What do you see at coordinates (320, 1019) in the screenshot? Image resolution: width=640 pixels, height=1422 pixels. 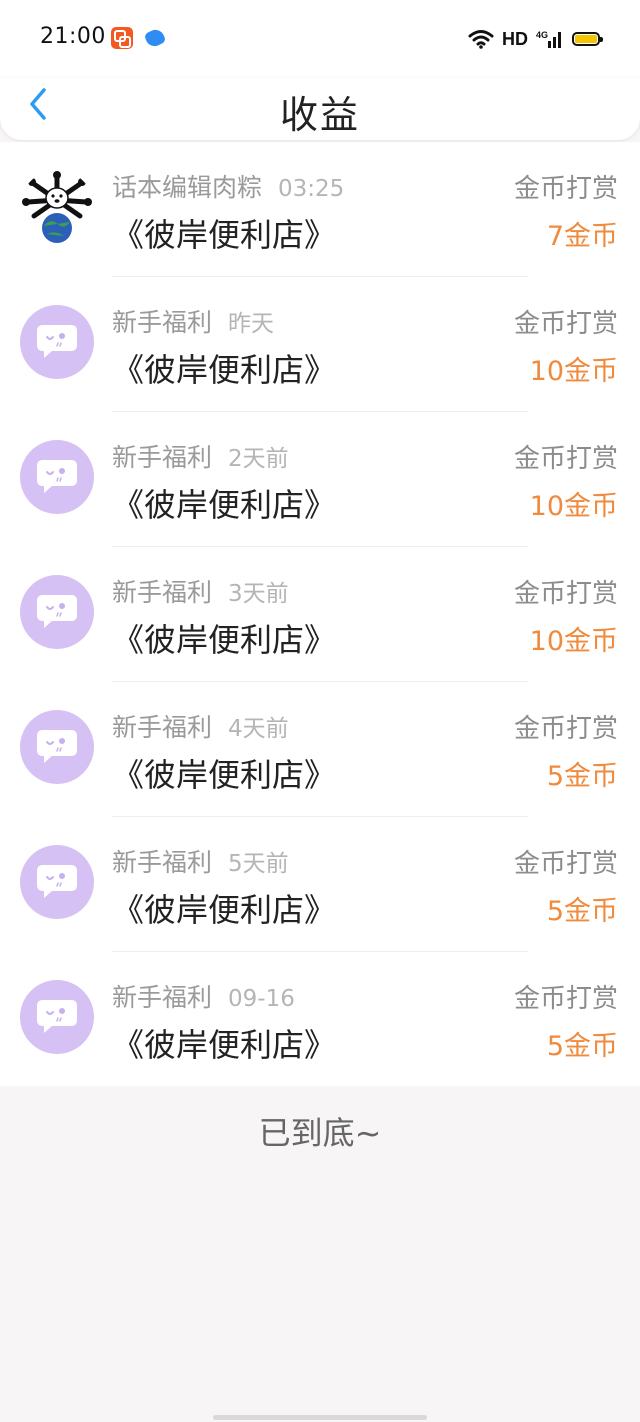 I see `earning-row: 新手福利 09-16 《彼岸便利店》 金币打赏 5金币` at bounding box center [320, 1019].